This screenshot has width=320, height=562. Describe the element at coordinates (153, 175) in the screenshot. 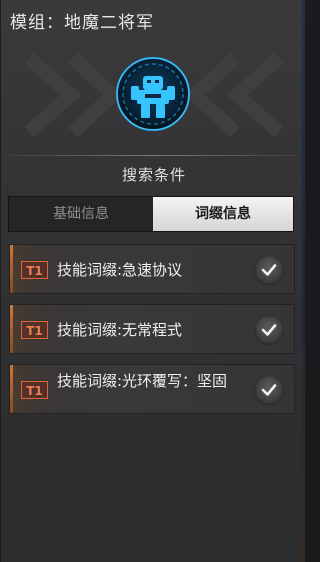

I see `search-conditions-heading: 搜索条件` at that location.